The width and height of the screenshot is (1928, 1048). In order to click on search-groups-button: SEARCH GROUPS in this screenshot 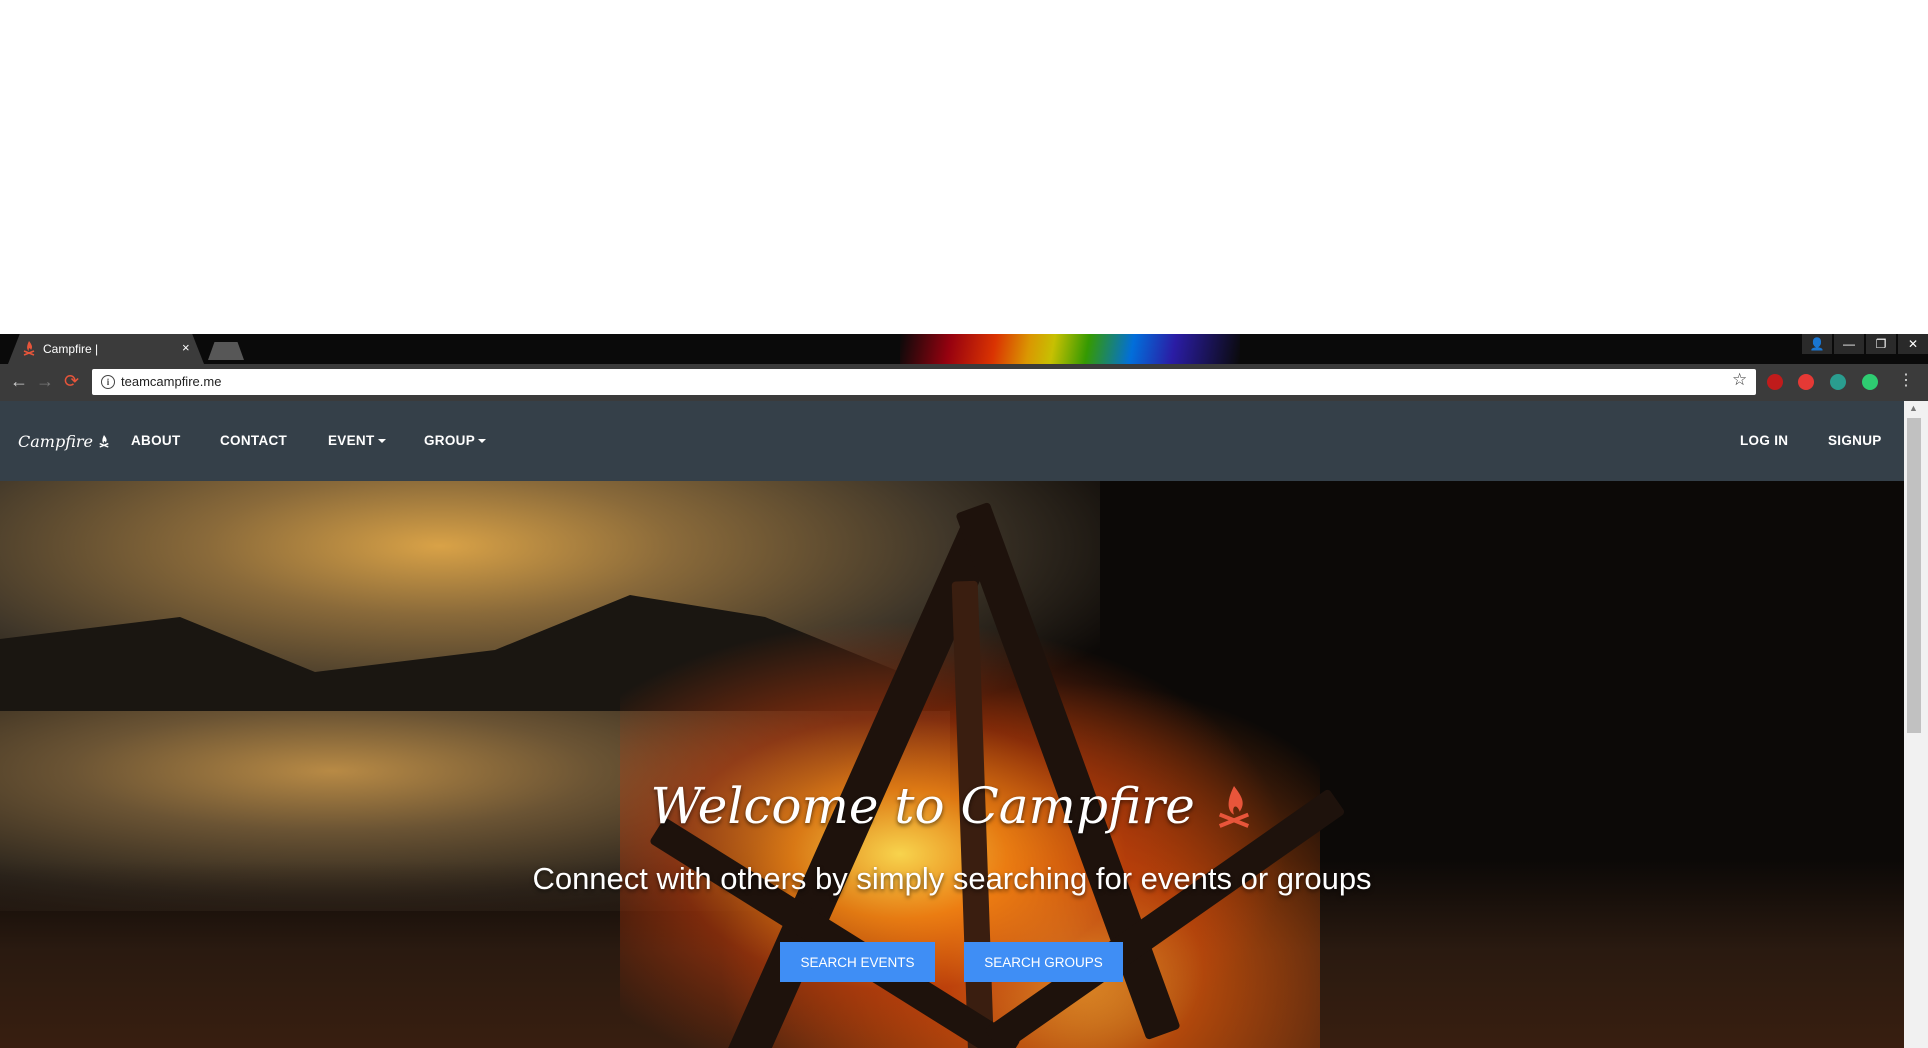, I will do `click(1043, 962)`.